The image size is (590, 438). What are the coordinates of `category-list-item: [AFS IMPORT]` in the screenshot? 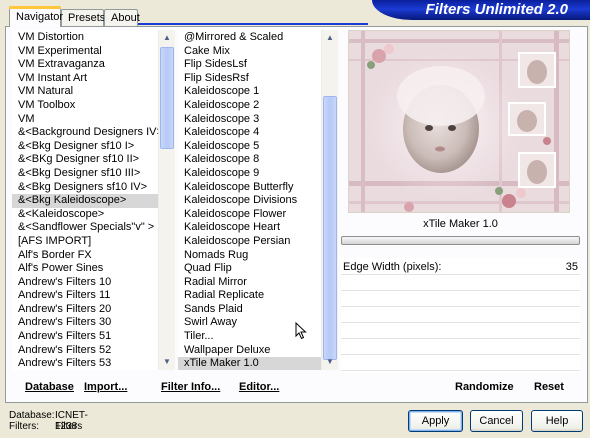 It's located at (85, 242).